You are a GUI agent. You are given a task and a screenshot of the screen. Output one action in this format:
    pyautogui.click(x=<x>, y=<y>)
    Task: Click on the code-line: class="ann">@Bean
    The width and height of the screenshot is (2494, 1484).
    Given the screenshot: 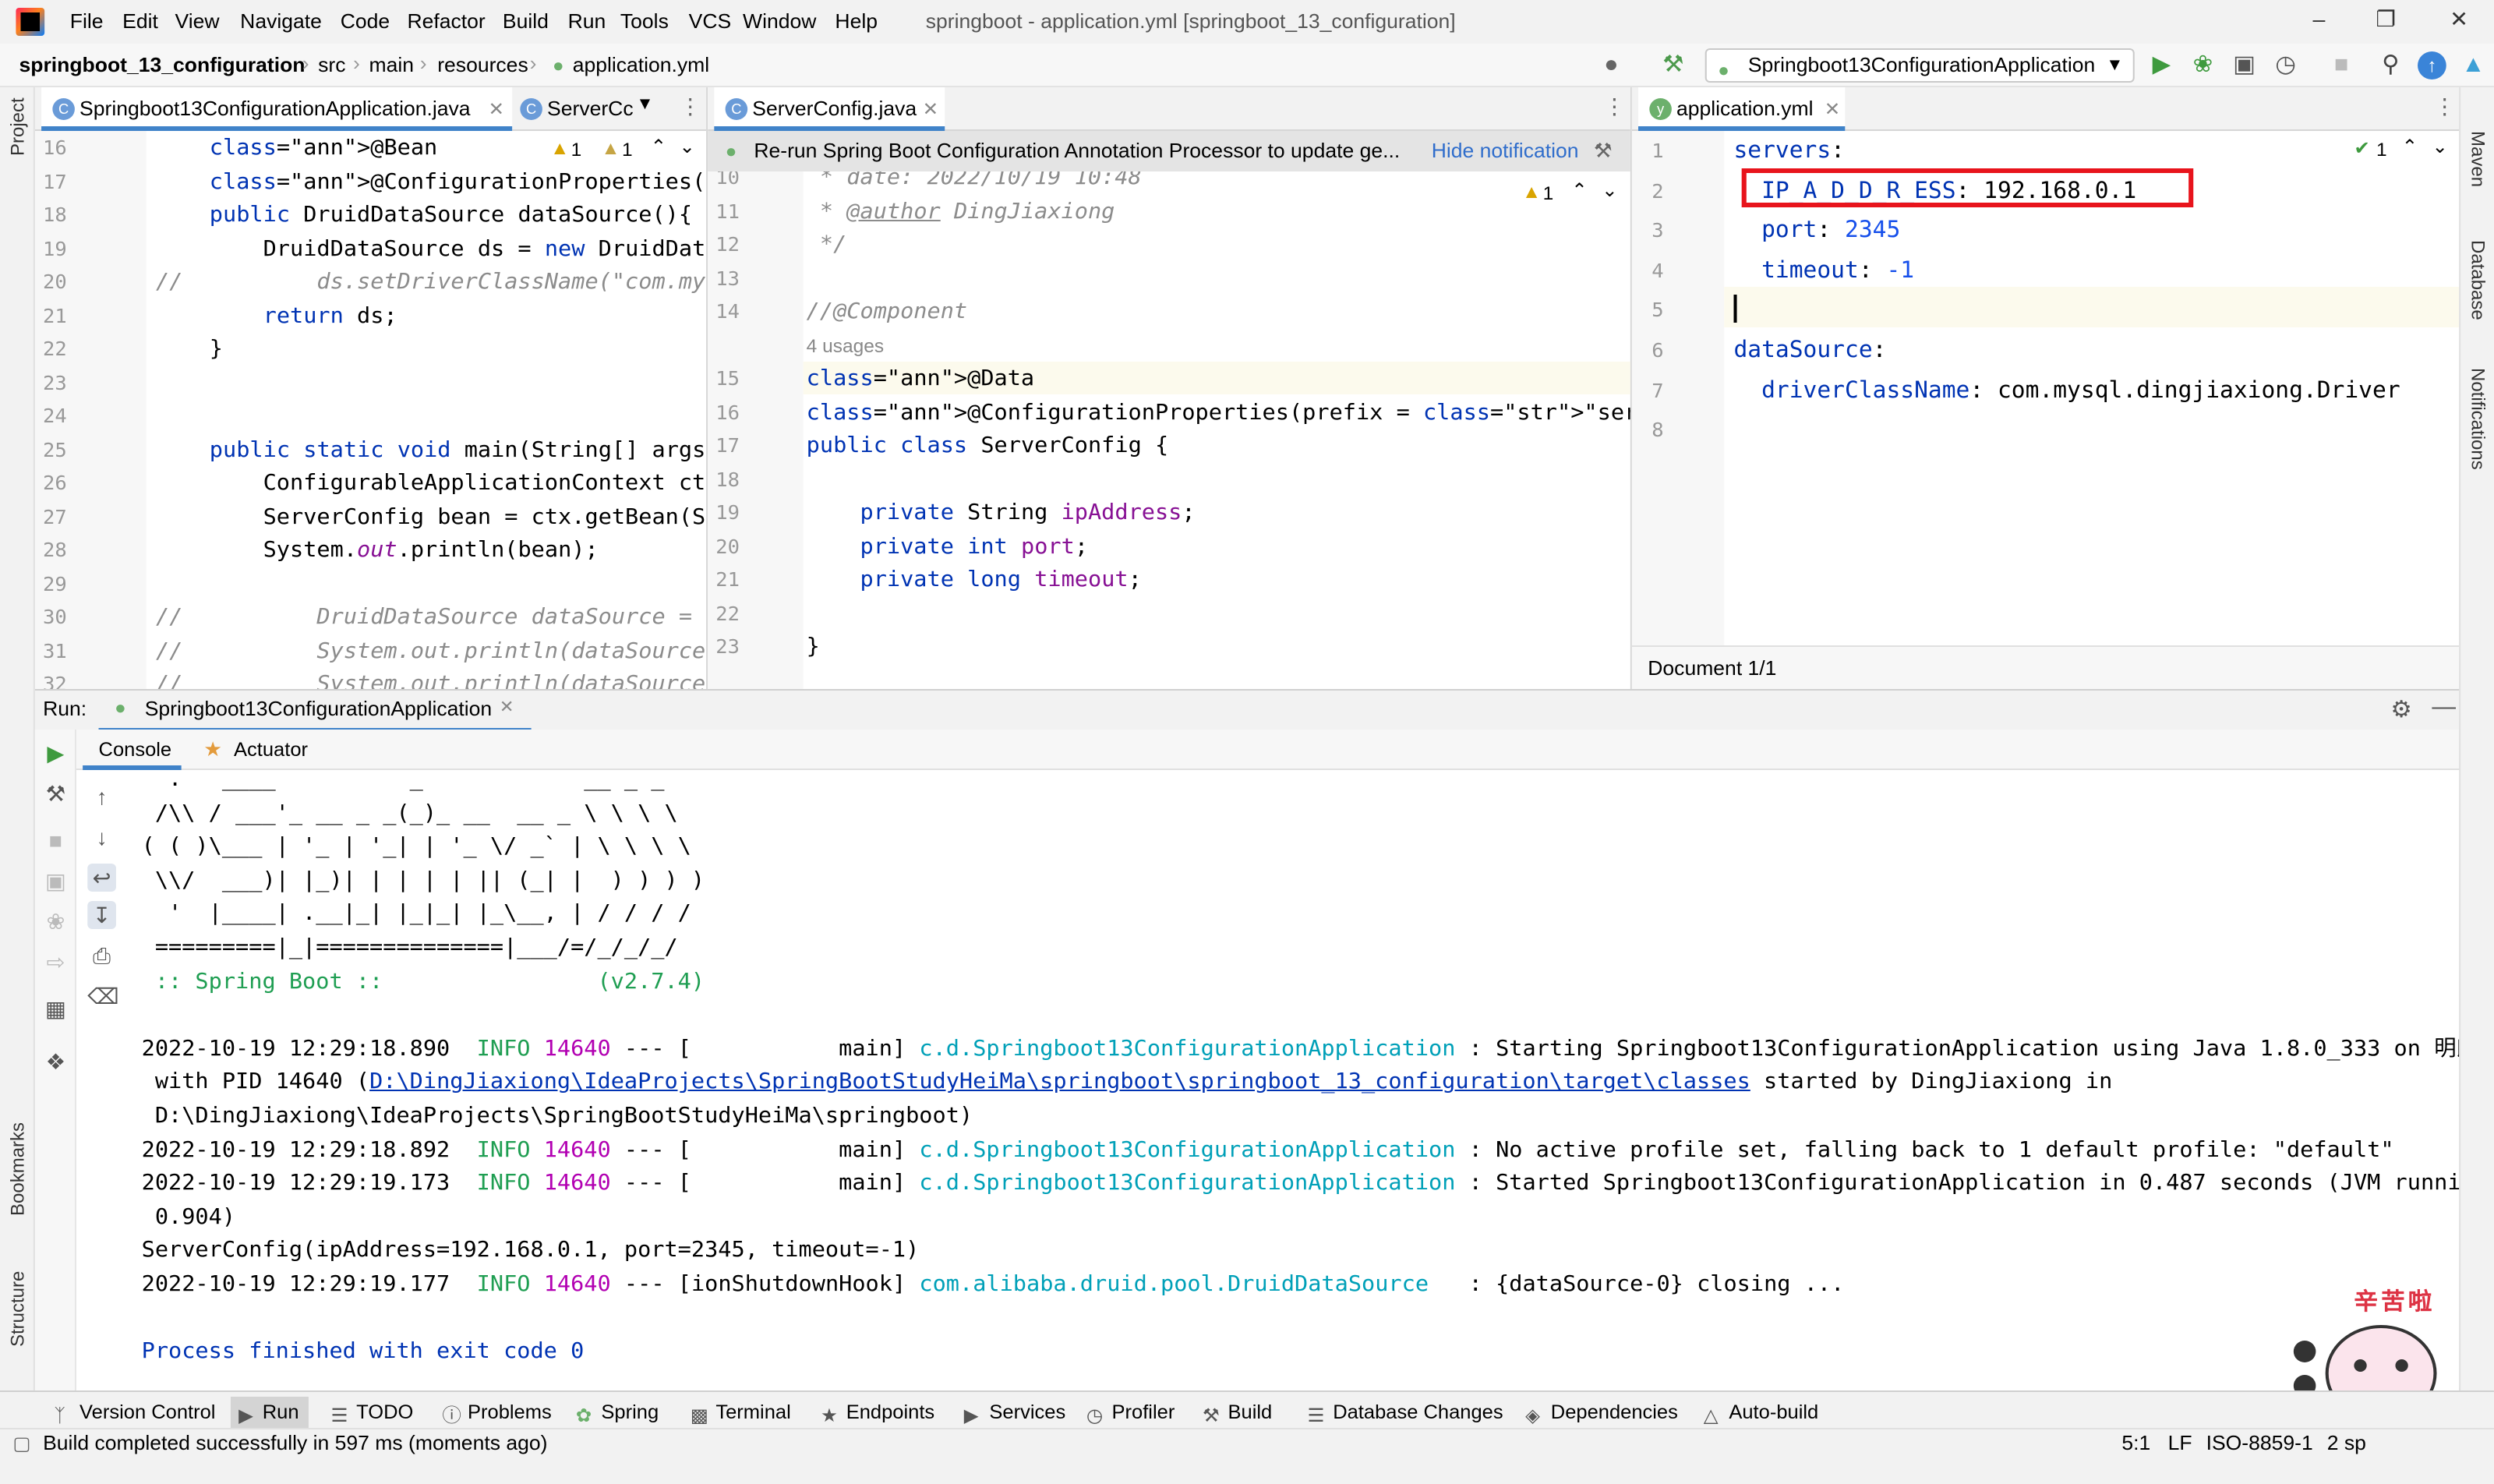 What is the action you would take?
    pyautogui.click(x=297, y=148)
    